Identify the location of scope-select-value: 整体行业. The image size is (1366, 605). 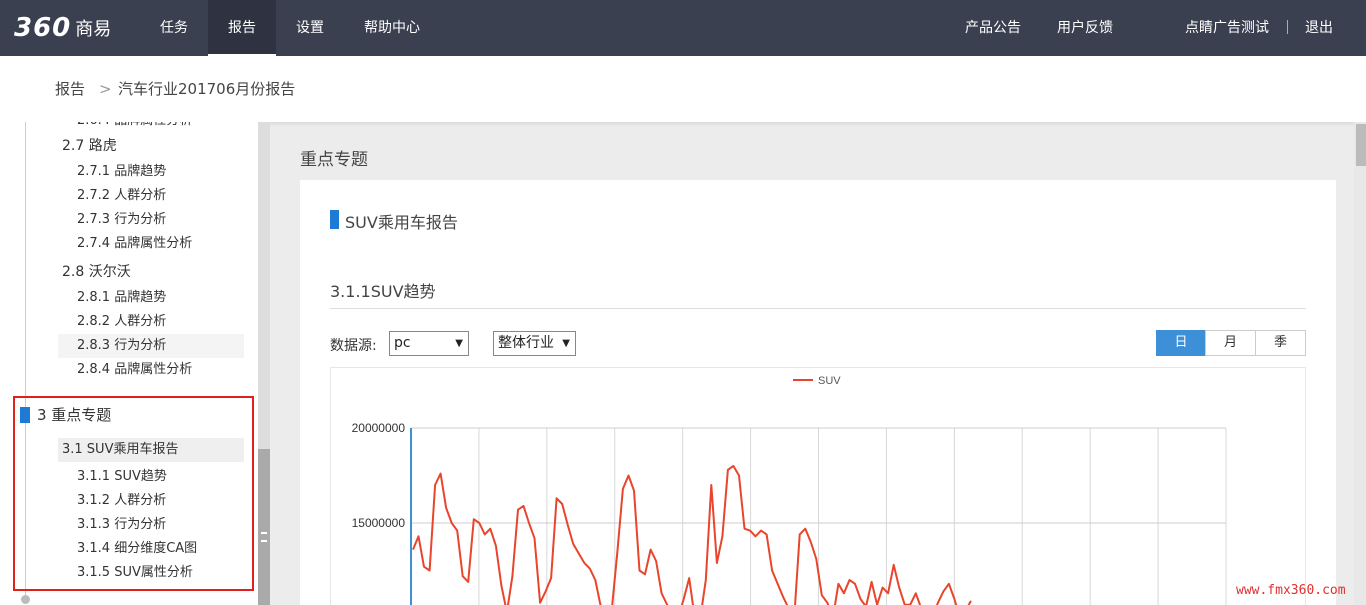
(526, 343).